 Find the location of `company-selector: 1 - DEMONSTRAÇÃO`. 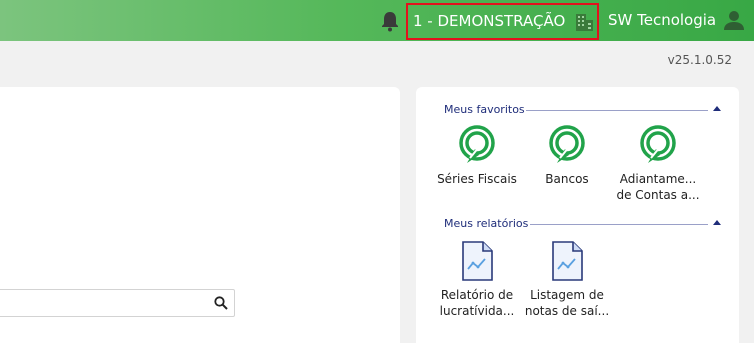

company-selector: 1 - DEMONSTRAÇÃO is located at coordinates (502, 21).